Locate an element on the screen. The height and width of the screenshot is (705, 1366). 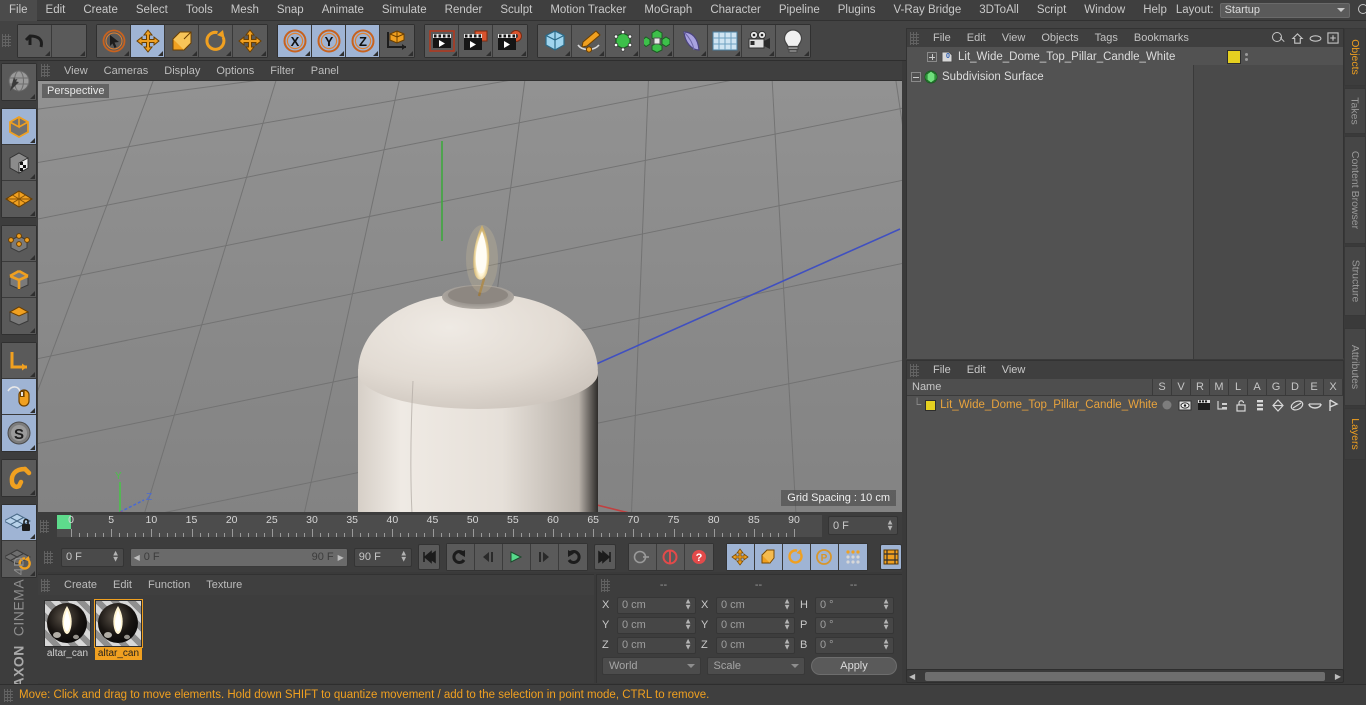
lock-workplane-button is located at coordinates (19, 523).